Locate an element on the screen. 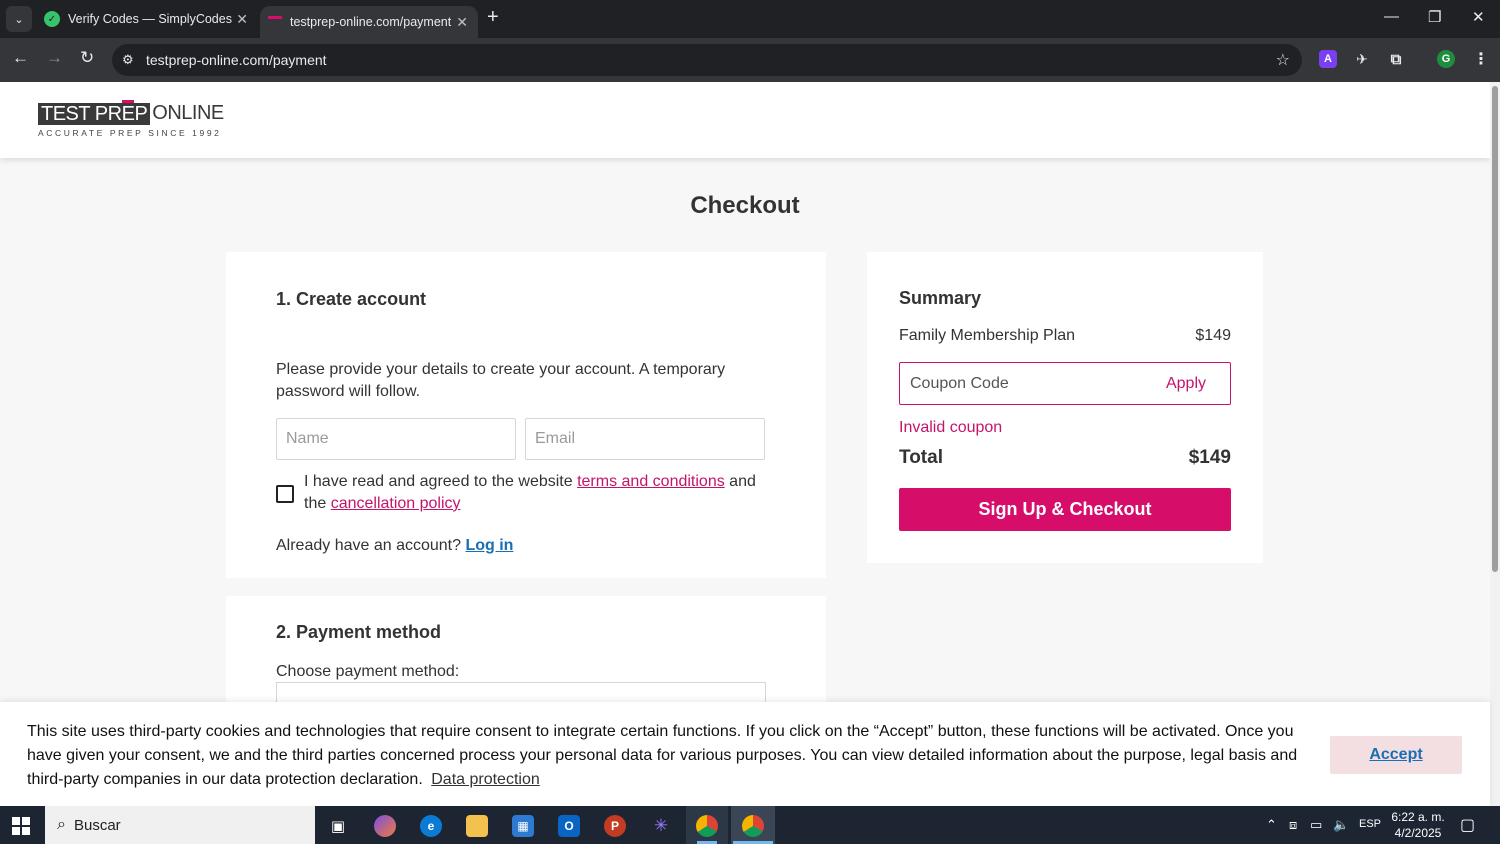  page-scrollbar is located at coordinates (1495, 444).